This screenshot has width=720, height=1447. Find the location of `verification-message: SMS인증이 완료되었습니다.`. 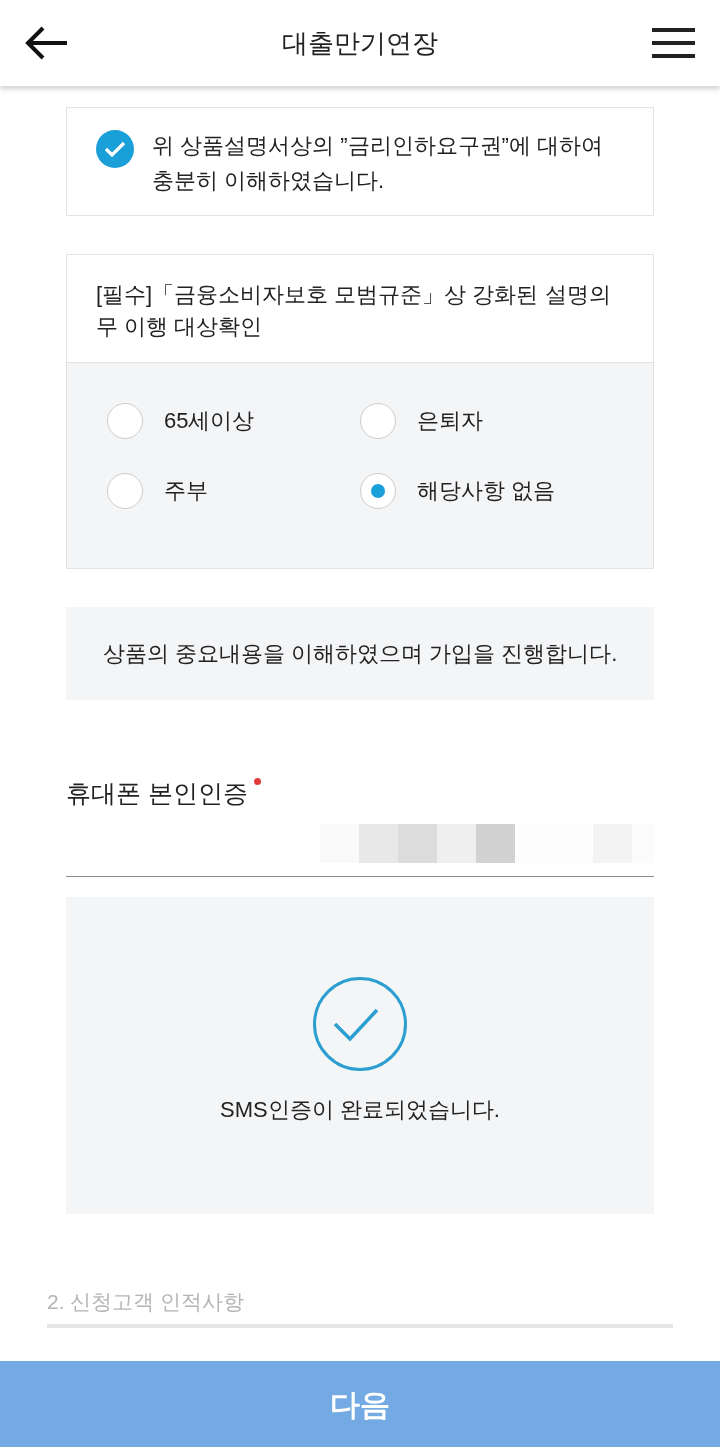

verification-message: SMS인증이 완료되었습니다. is located at coordinates (360, 1110).